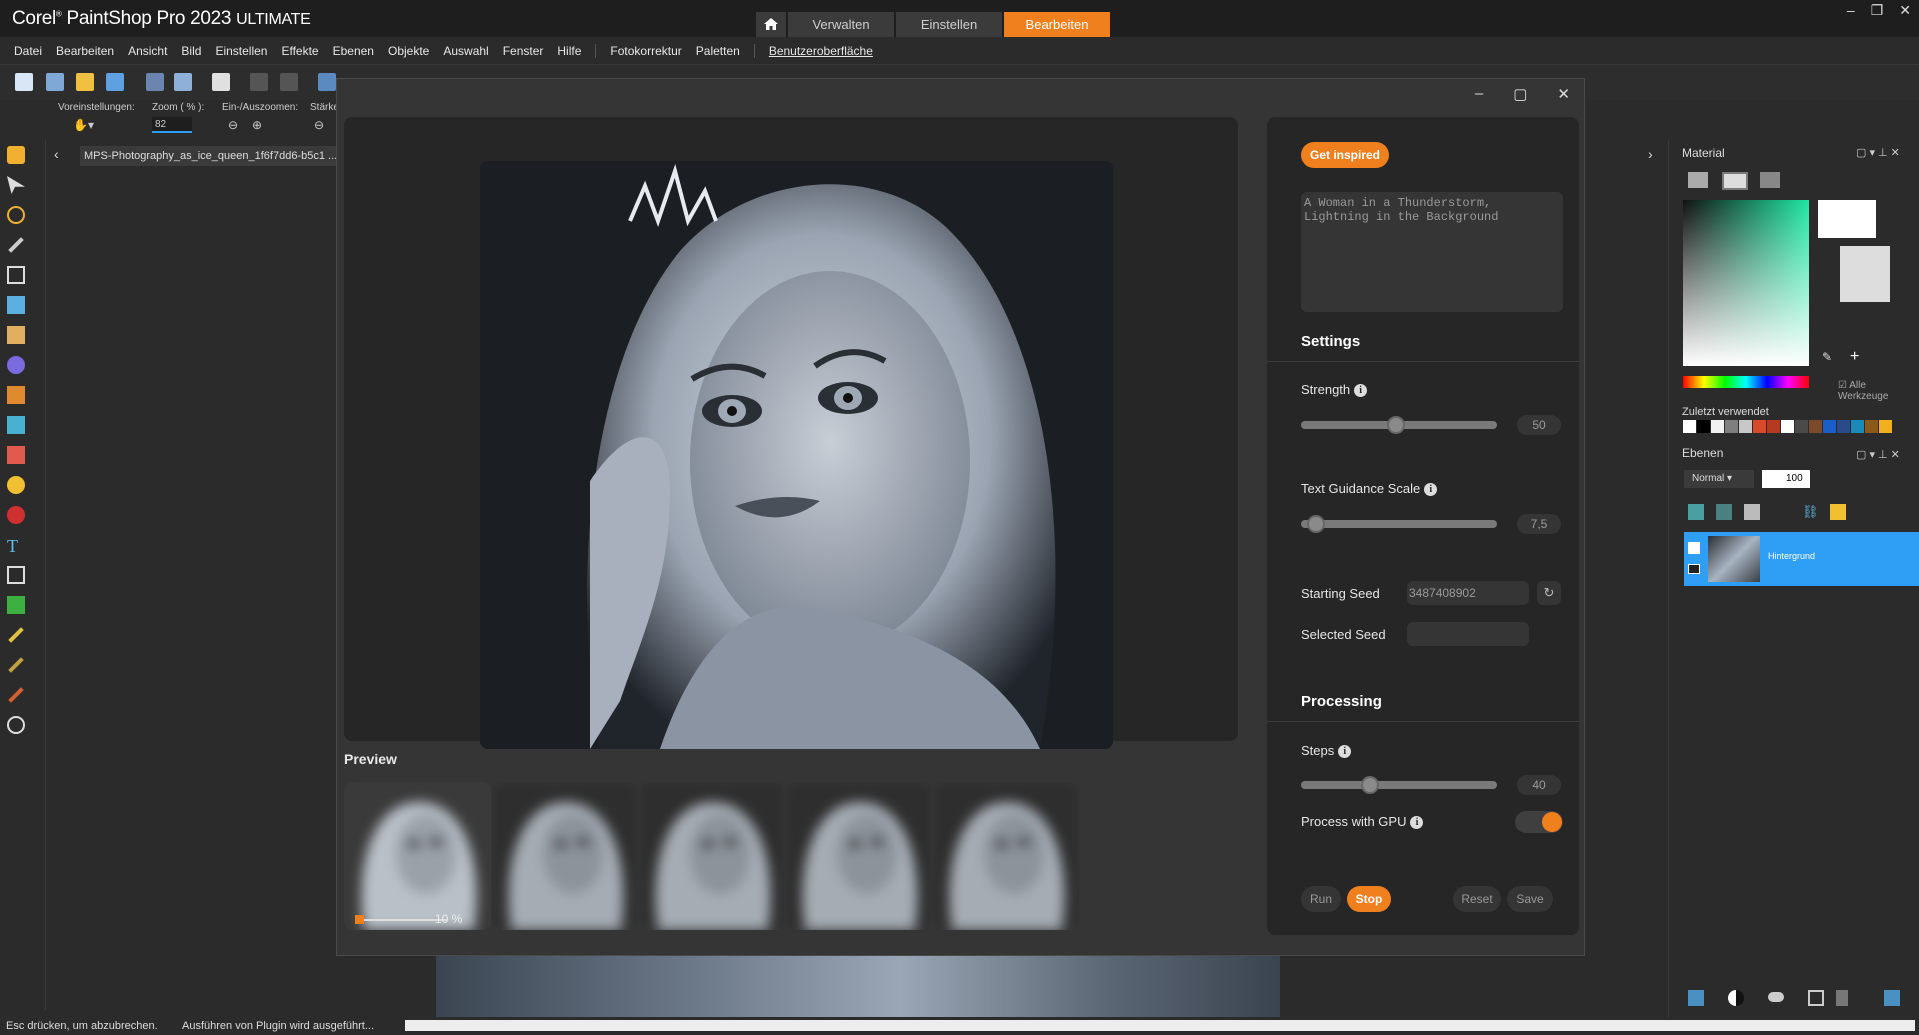 Image resolution: width=1919 pixels, height=1035 pixels. What do you see at coordinates (1810, 512) in the screenshot?
I see `link-icon: ⛓` at bounding box center [1810, 512].